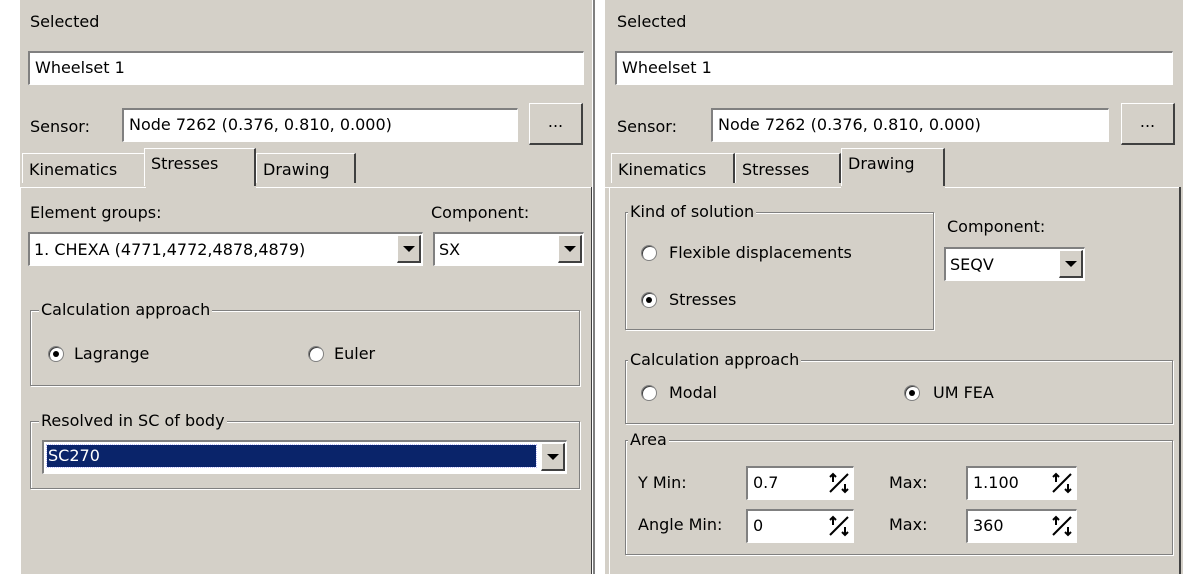 The height and width of the screenshot is (574, 1183). What do you see at coordinates (1021, 526) in the screenshot?
I see `angle-max-field: 360` at bounding box center [1021, 526].